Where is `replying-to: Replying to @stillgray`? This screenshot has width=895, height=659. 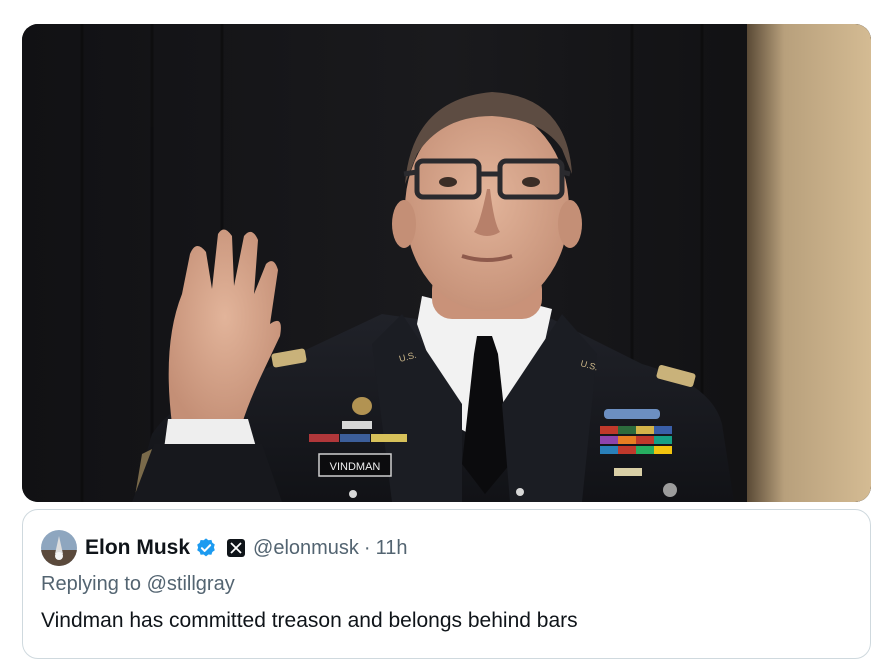
replying-to: Replying to @stillgray is located at coordinates (138, 584).